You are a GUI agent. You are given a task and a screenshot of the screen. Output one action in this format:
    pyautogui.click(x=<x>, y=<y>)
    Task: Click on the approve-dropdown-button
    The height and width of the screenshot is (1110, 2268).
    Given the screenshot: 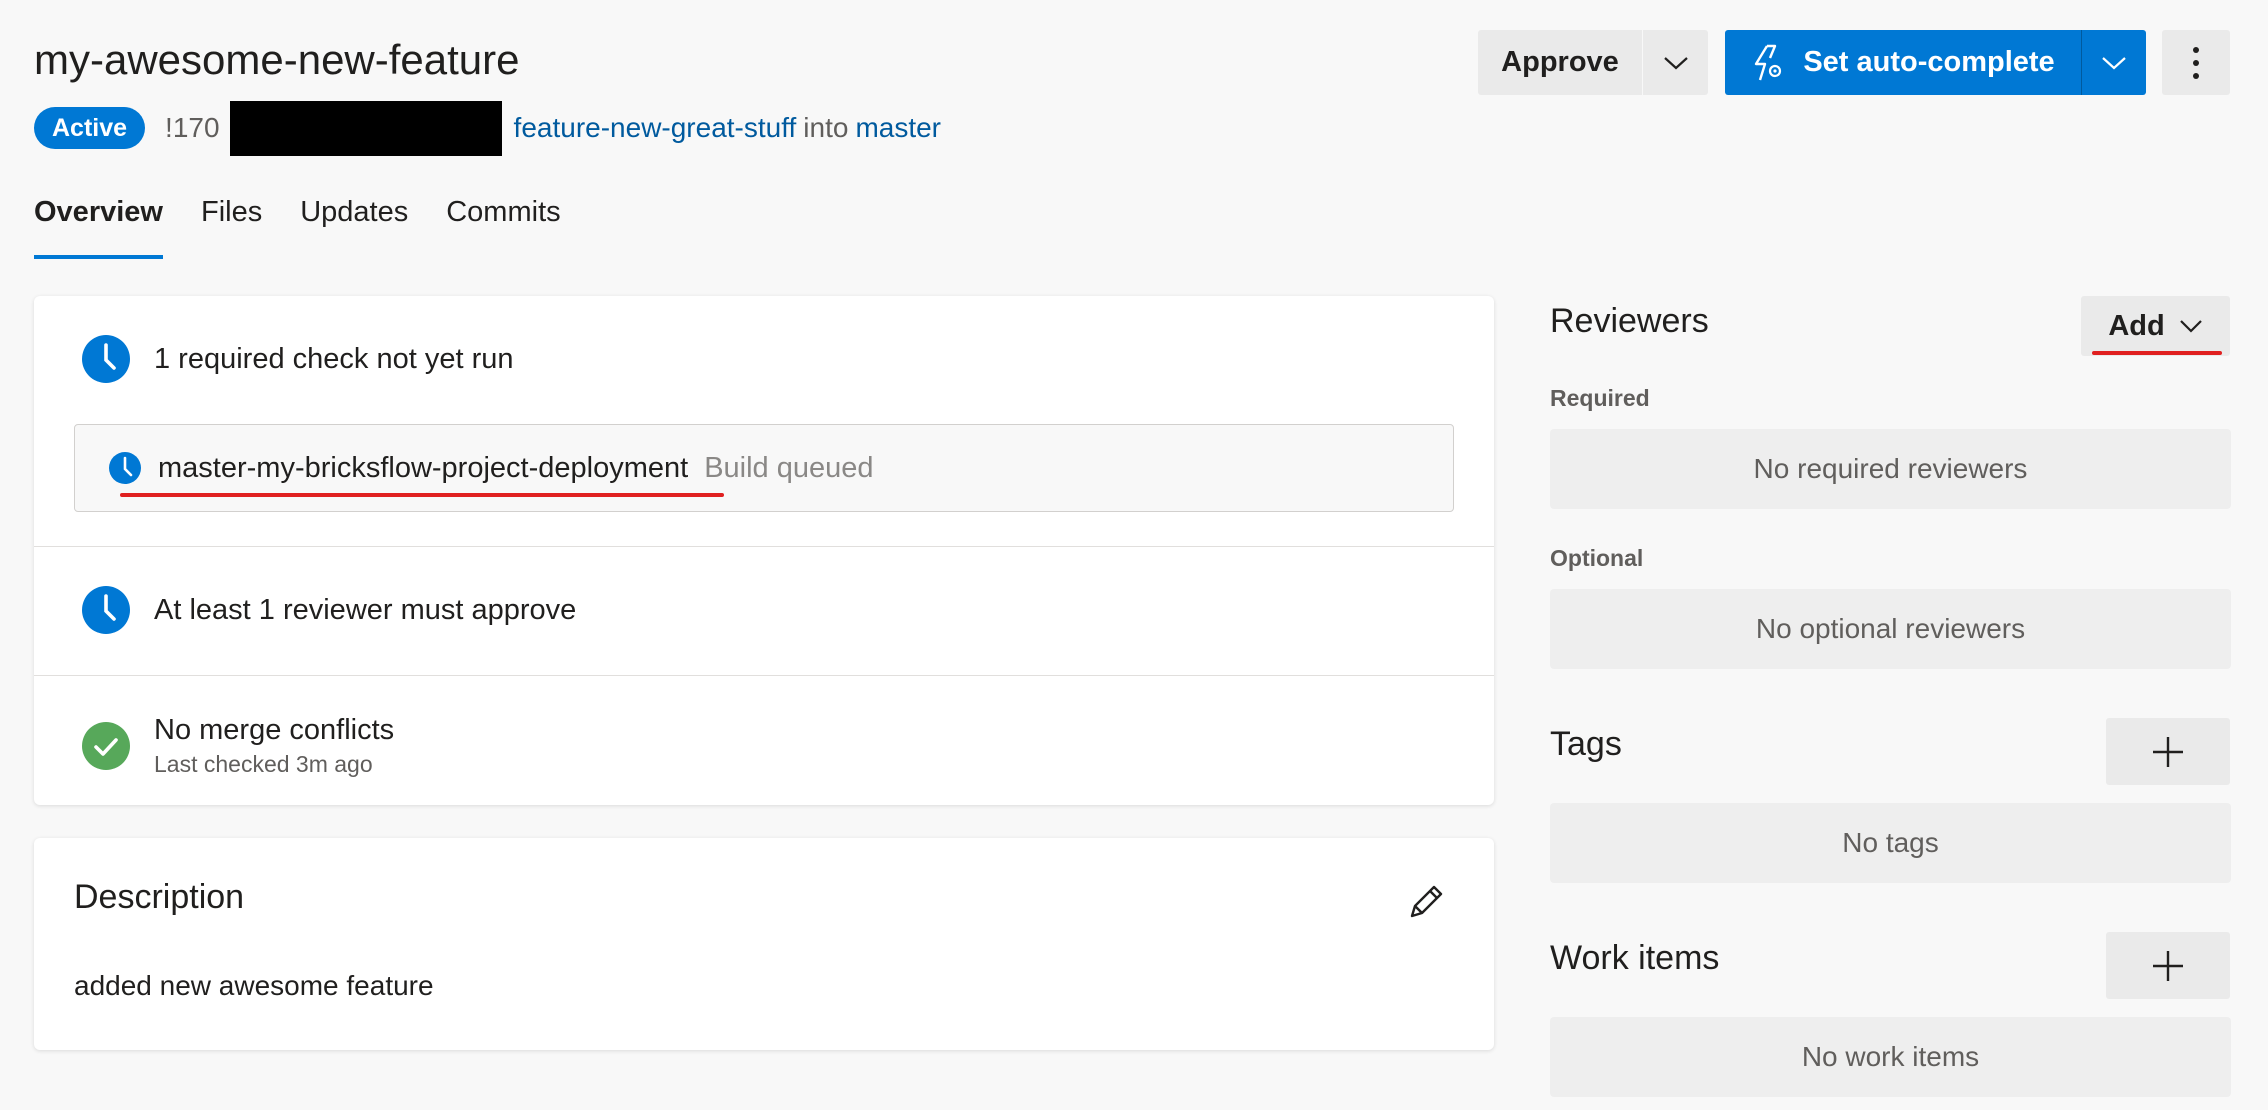 What is the action you would take?
    pyautogui.click(x=1675, y=62)
    